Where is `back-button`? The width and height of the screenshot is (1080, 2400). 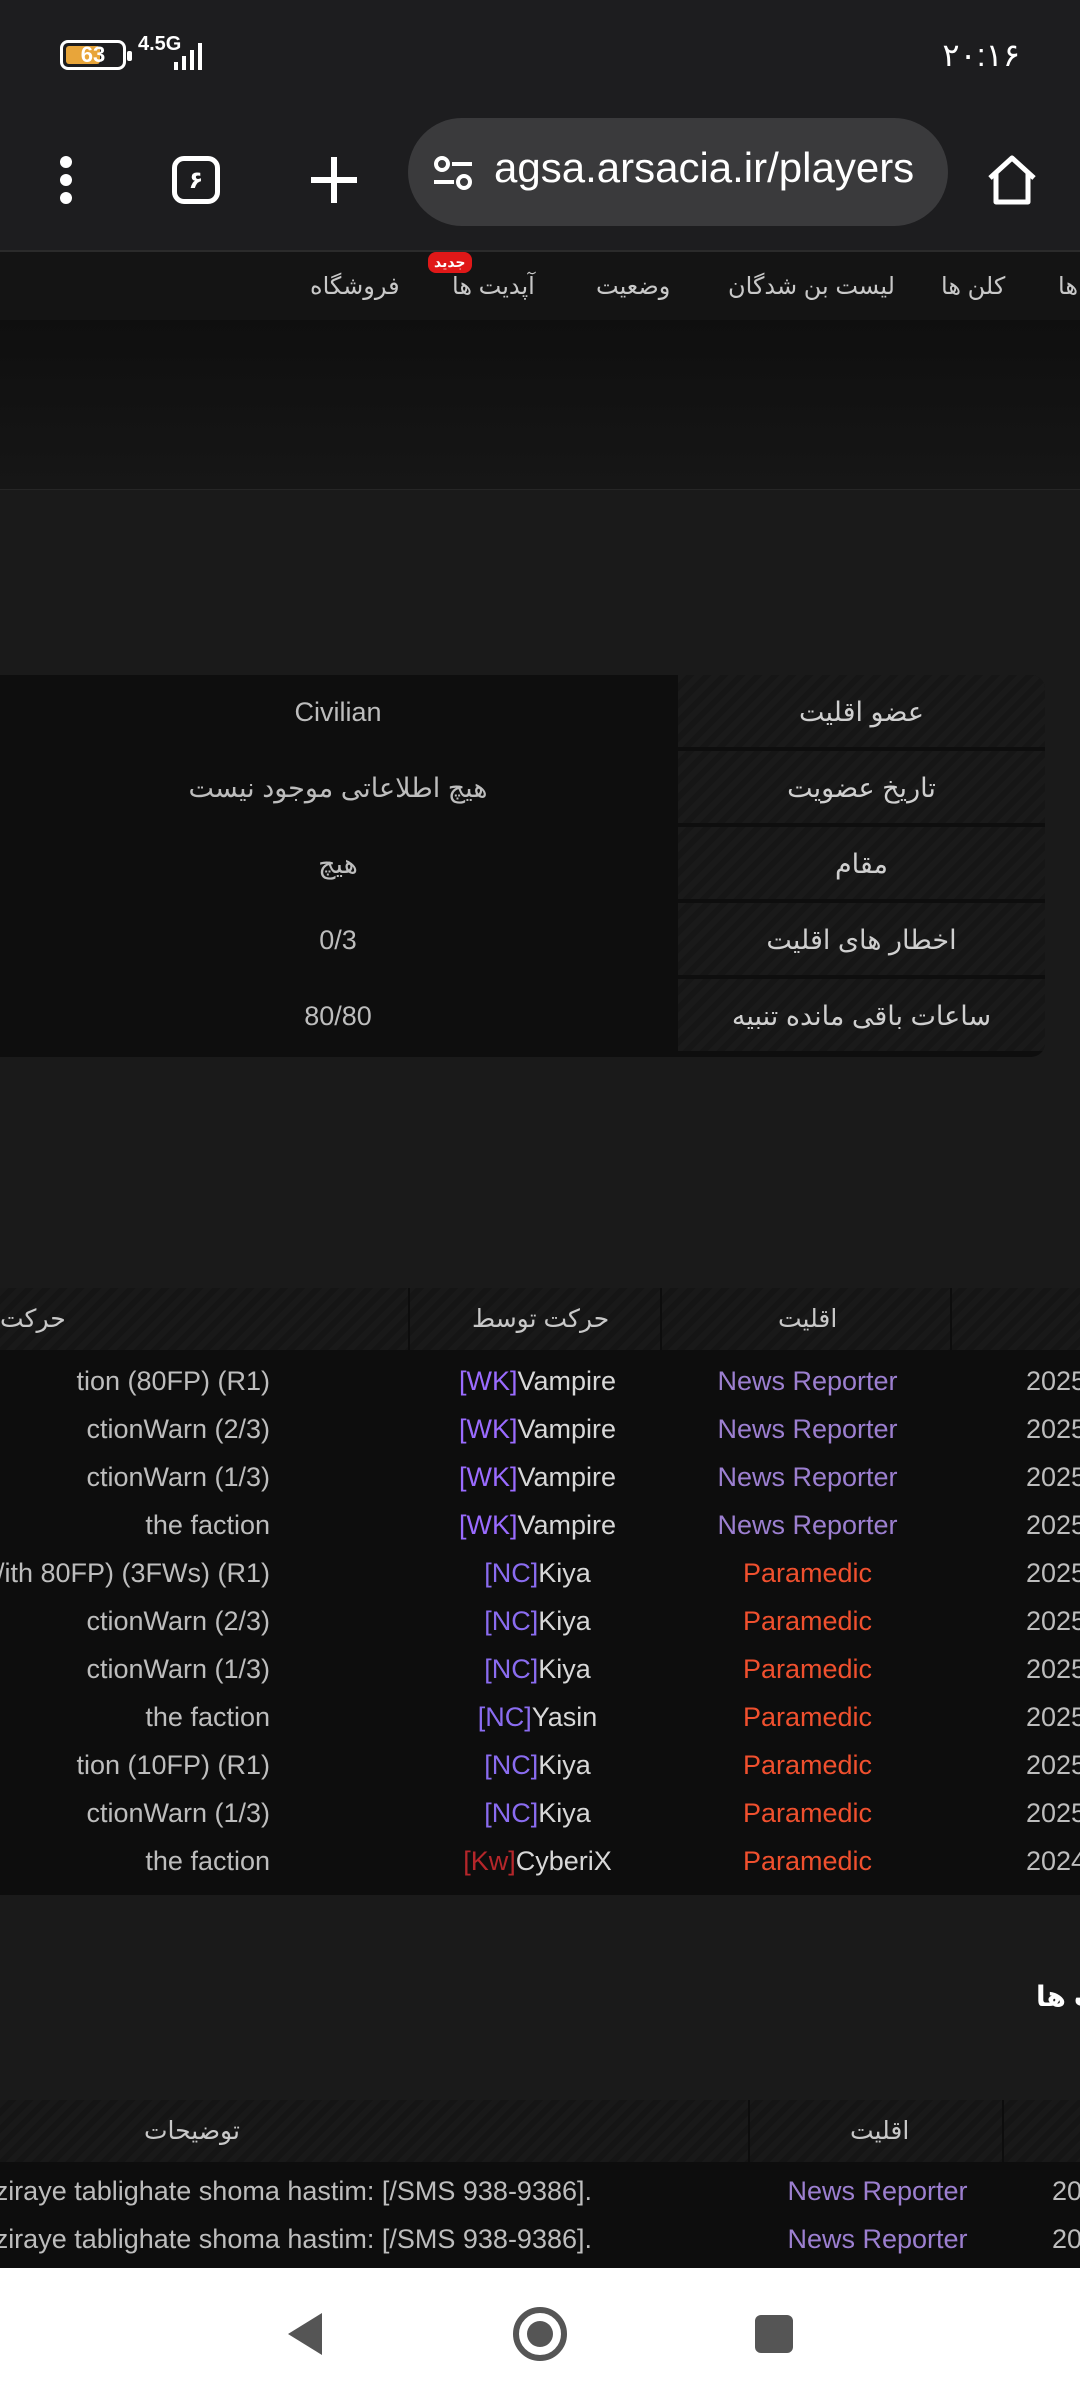 back-button is located at coordinates (304, 2334).